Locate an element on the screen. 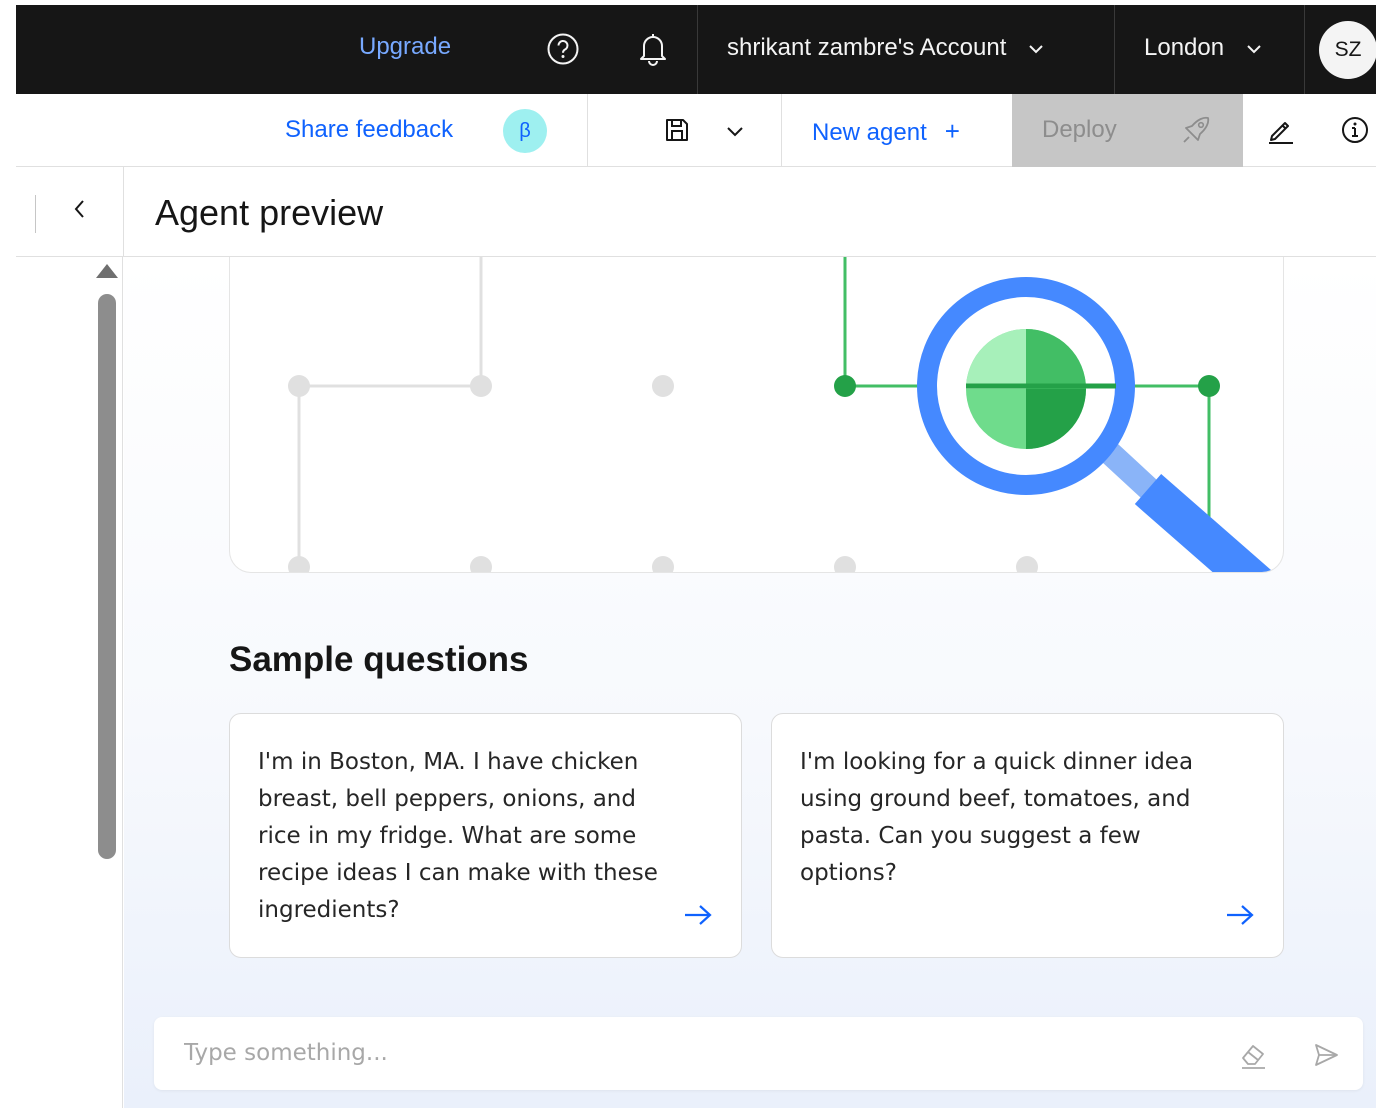 The image size is (1376, 1108). edit-icon is located at coordinates (1281, 130).